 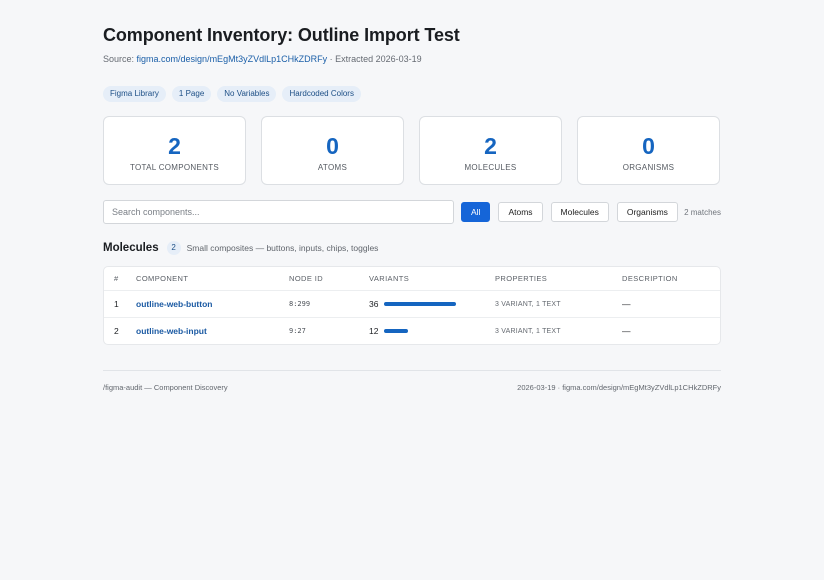 I want to click on column-header-variants: VARIANTS, so click(x=389, y=278).